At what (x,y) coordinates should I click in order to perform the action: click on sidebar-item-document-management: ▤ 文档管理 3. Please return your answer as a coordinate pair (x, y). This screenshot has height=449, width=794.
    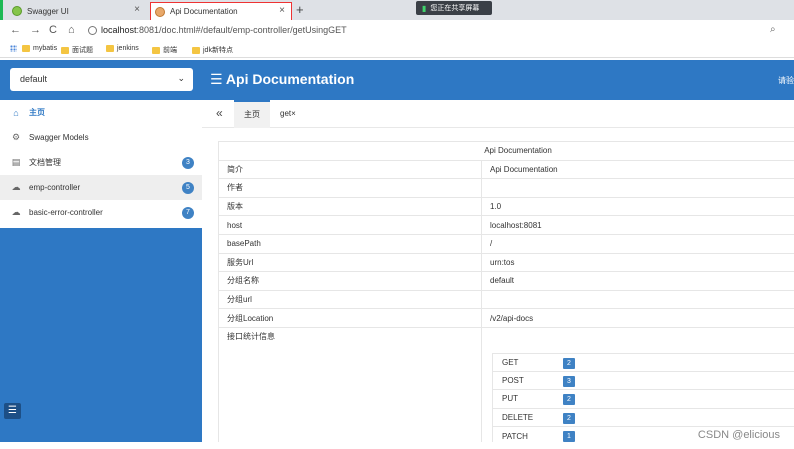
    Looking at the image, I should click on (101, 162).